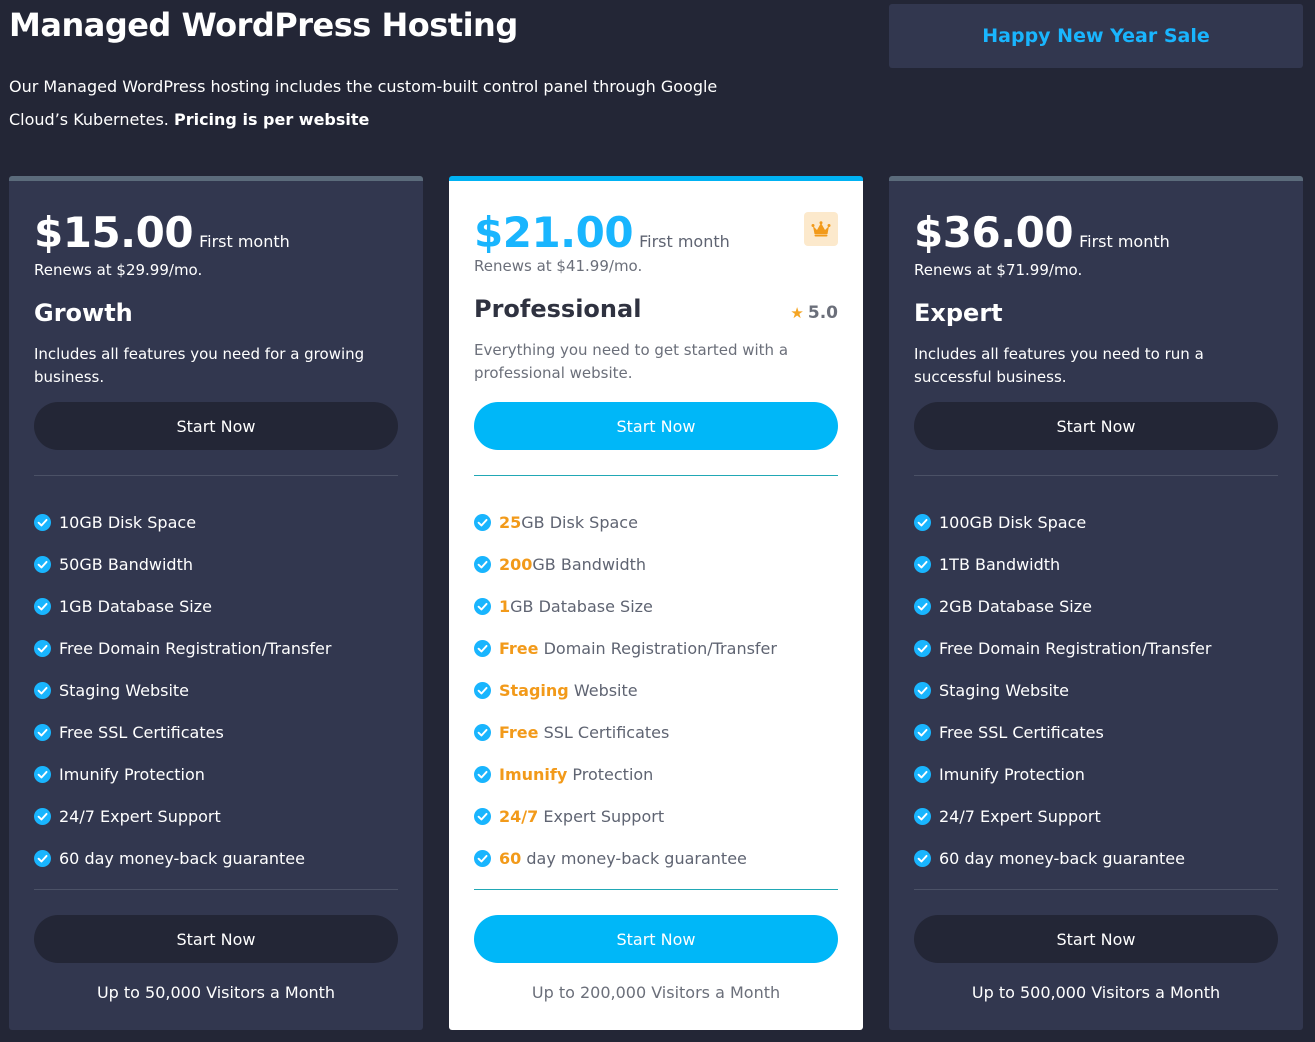  I want to click on price-row: $36.00 First month, so click(1042, 232).